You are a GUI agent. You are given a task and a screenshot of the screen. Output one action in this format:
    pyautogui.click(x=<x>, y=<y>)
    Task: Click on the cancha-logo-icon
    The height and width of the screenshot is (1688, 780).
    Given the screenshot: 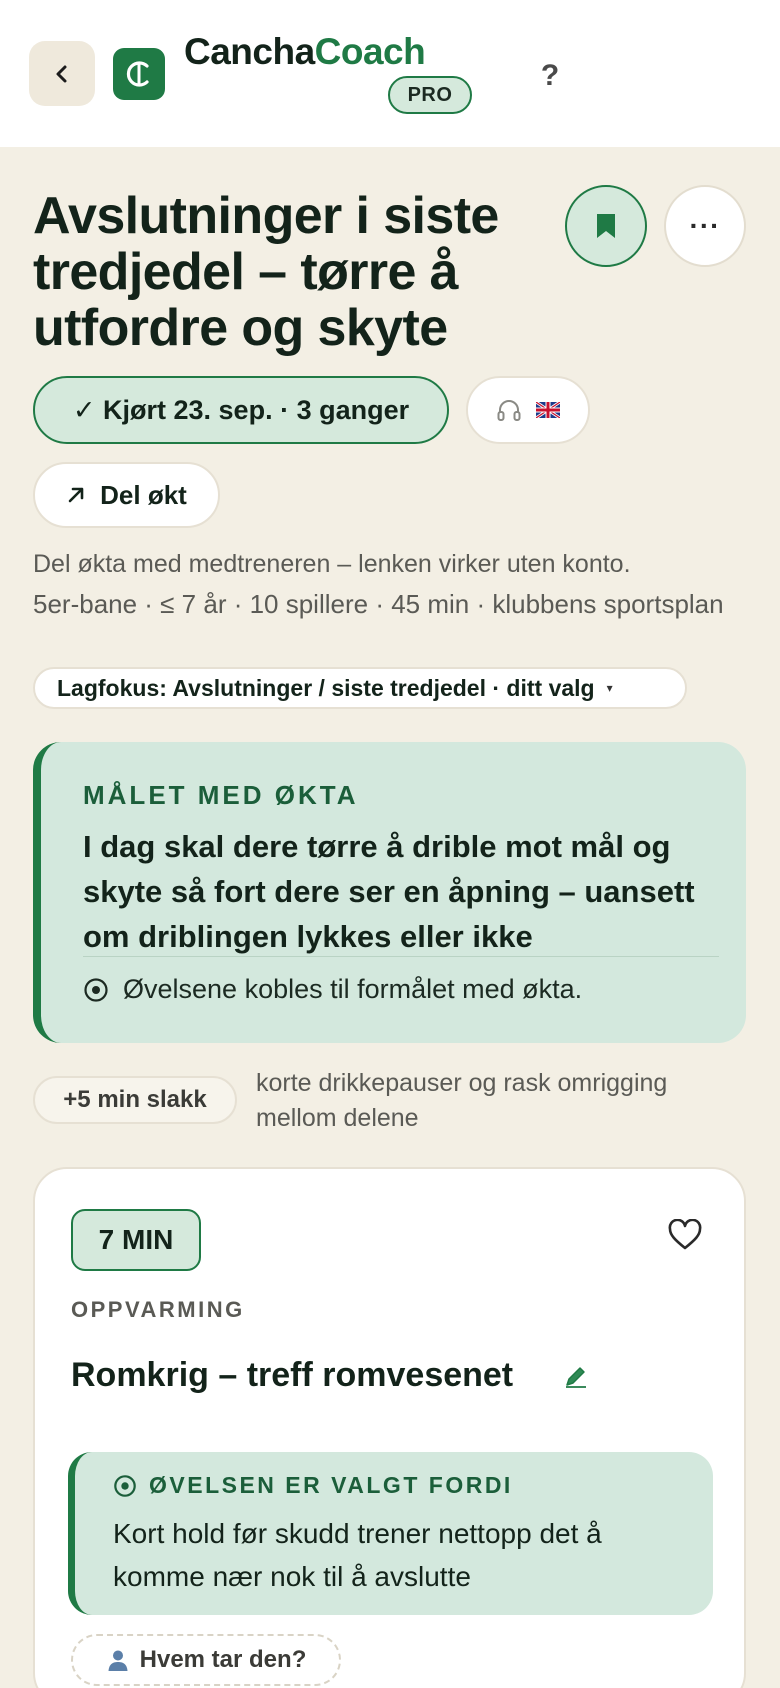 What is the action you would take?
    pyautogui.click(x=139, y=74)
    